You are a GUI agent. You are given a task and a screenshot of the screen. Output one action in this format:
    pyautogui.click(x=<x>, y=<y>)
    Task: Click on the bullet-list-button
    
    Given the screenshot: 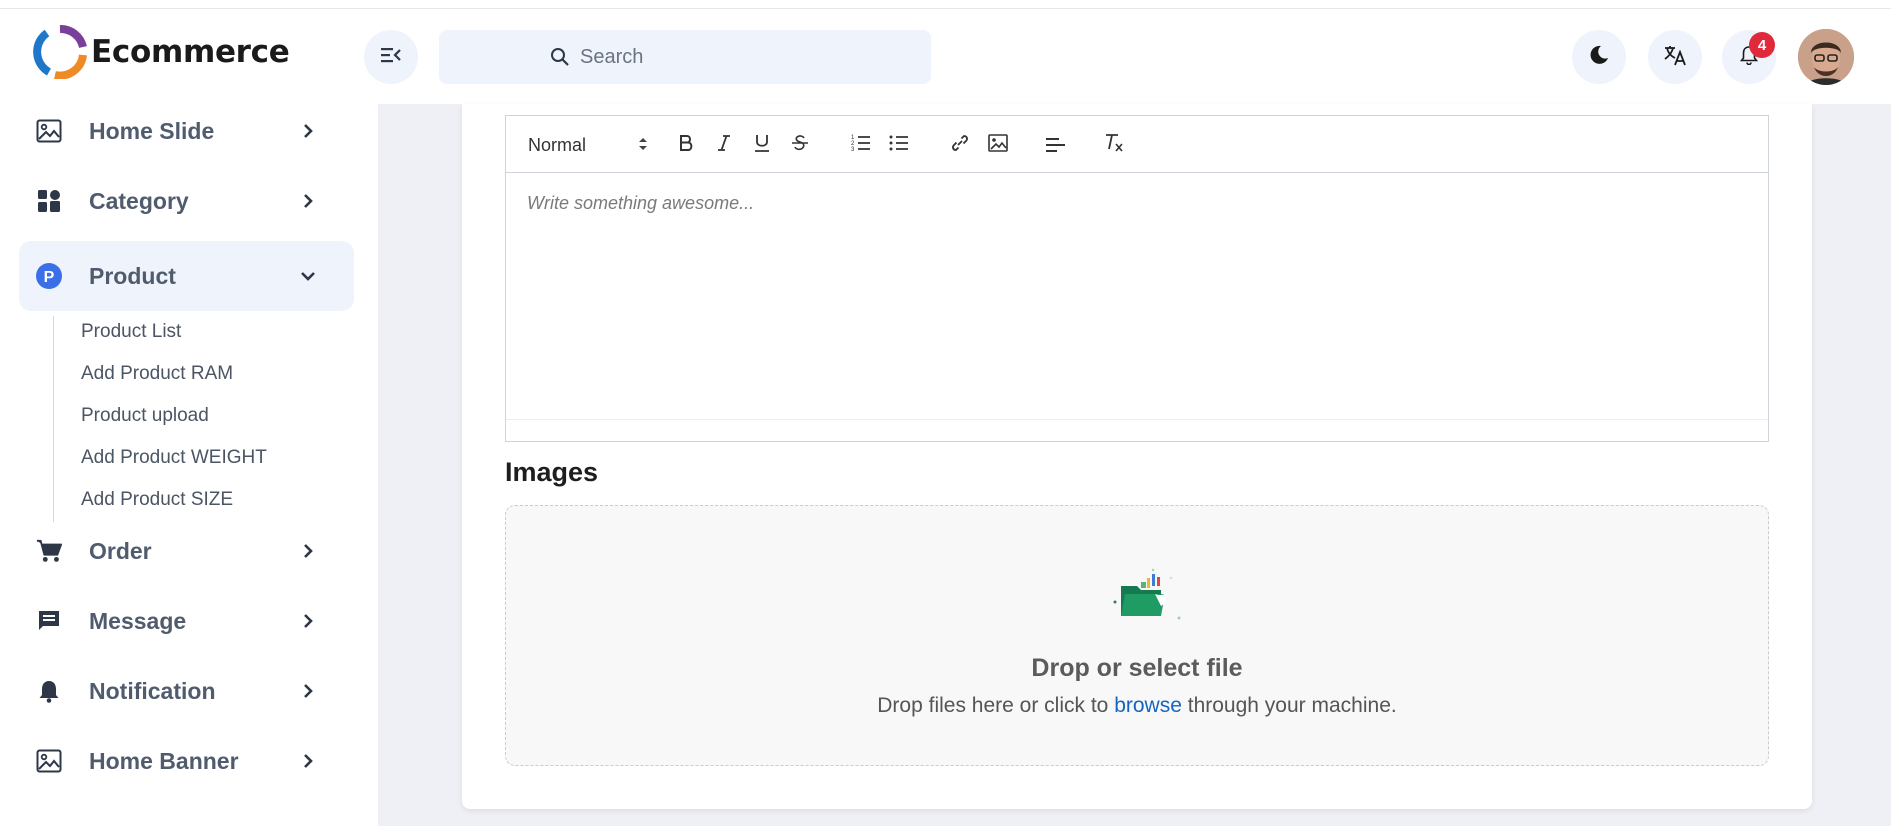 What is the action you would take?
    pyautogui.click(x=899, y=145)
    